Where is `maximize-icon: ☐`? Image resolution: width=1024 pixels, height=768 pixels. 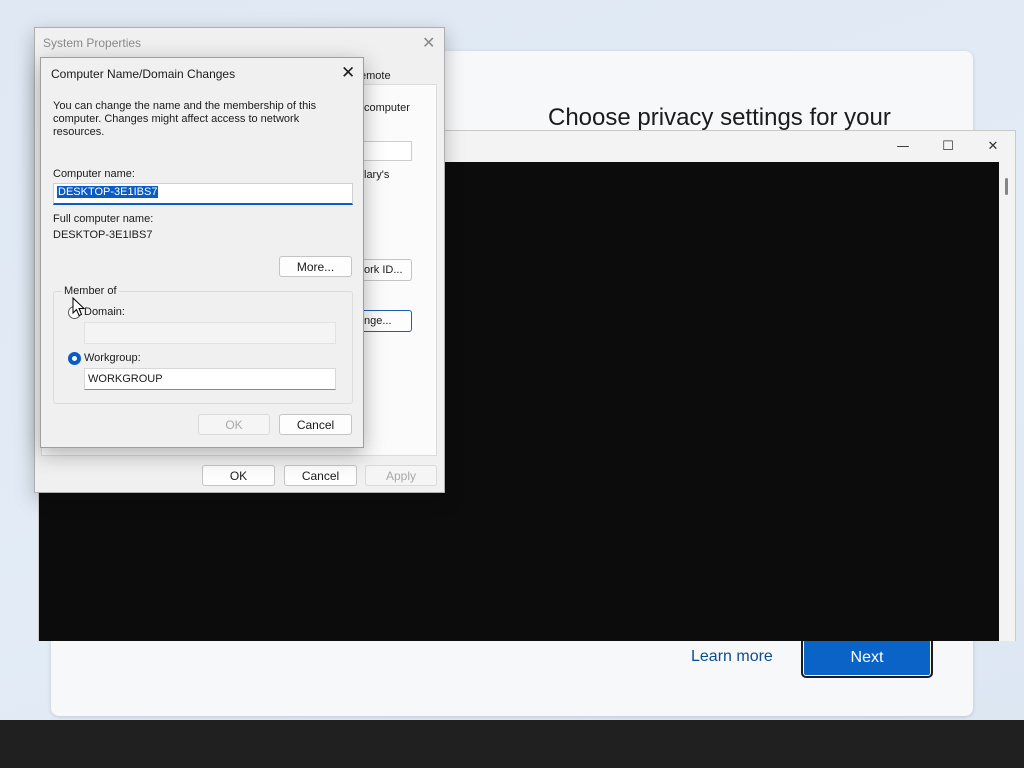 maximize-icon: ☐ is located at coordinates (948, 146).